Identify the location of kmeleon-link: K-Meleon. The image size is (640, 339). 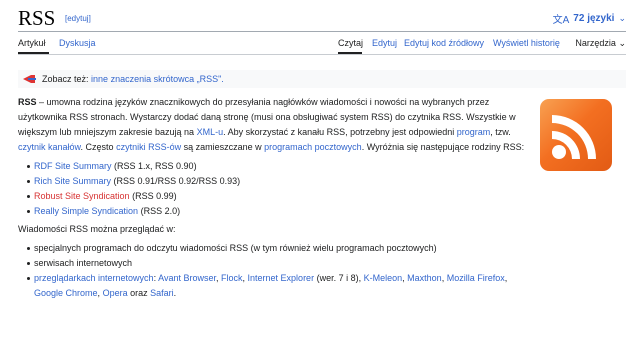
(383, 278).